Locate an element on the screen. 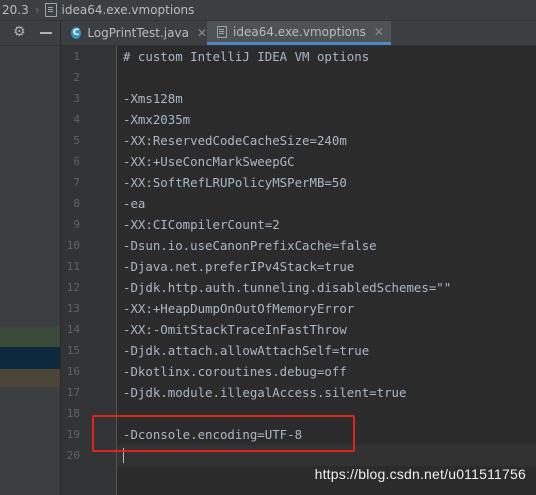 Image resolution: width=536 pixels, height=495 pixels. code-line: -ea is located at coordinates (134, 203).